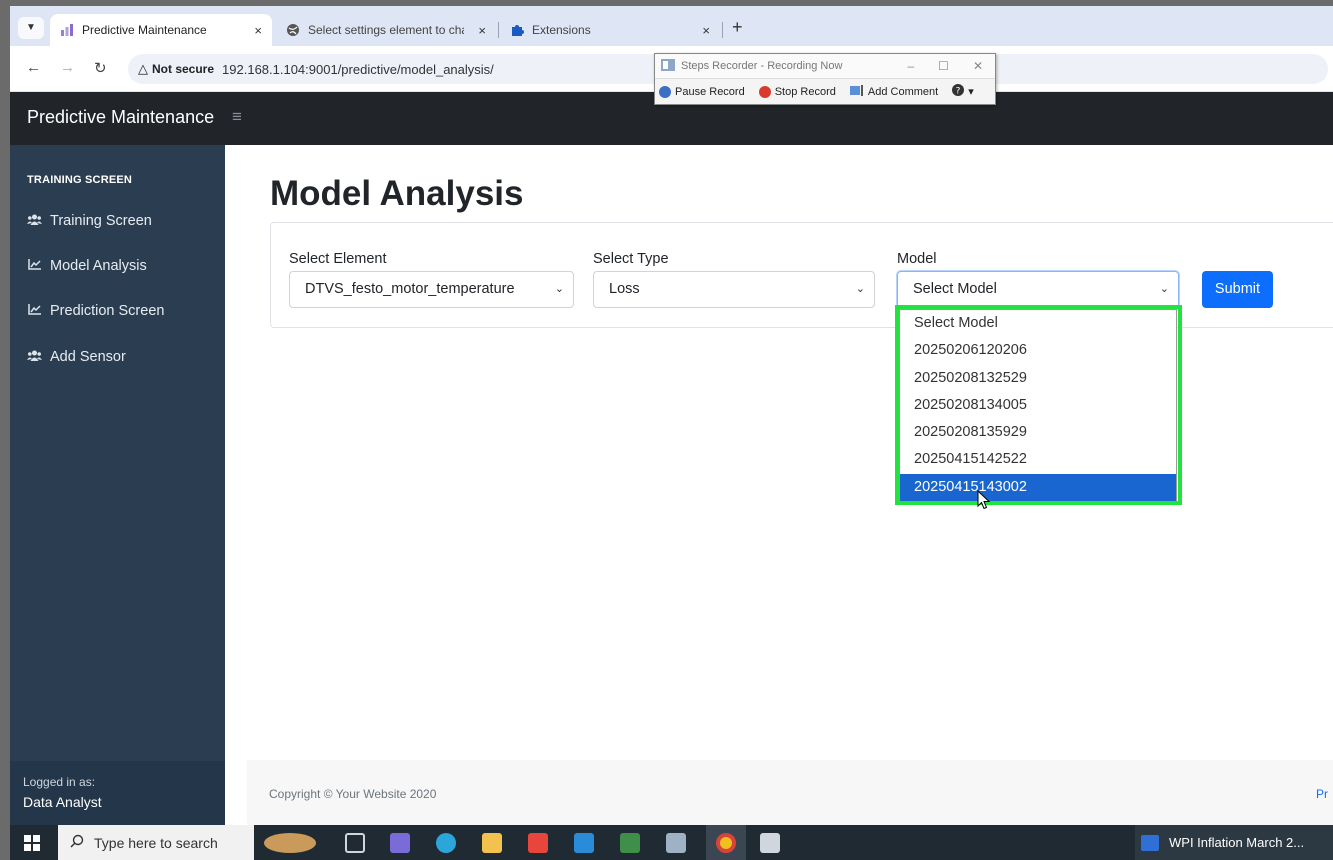 Image resolution: width=1333 pixels, height=860 pixels. What do you see at coordinates (955, 289) in the screenshot?
I see `model-value: Select Model` at bounding box center [955, 289].